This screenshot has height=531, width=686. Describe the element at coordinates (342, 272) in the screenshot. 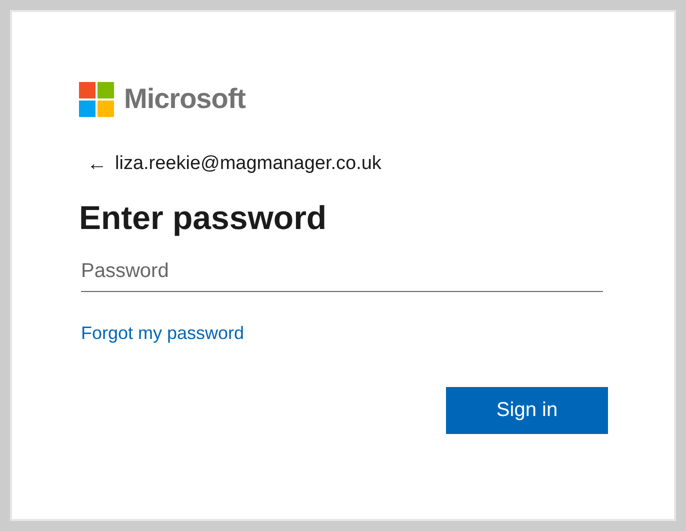

I see `password-field: Password` at that location.